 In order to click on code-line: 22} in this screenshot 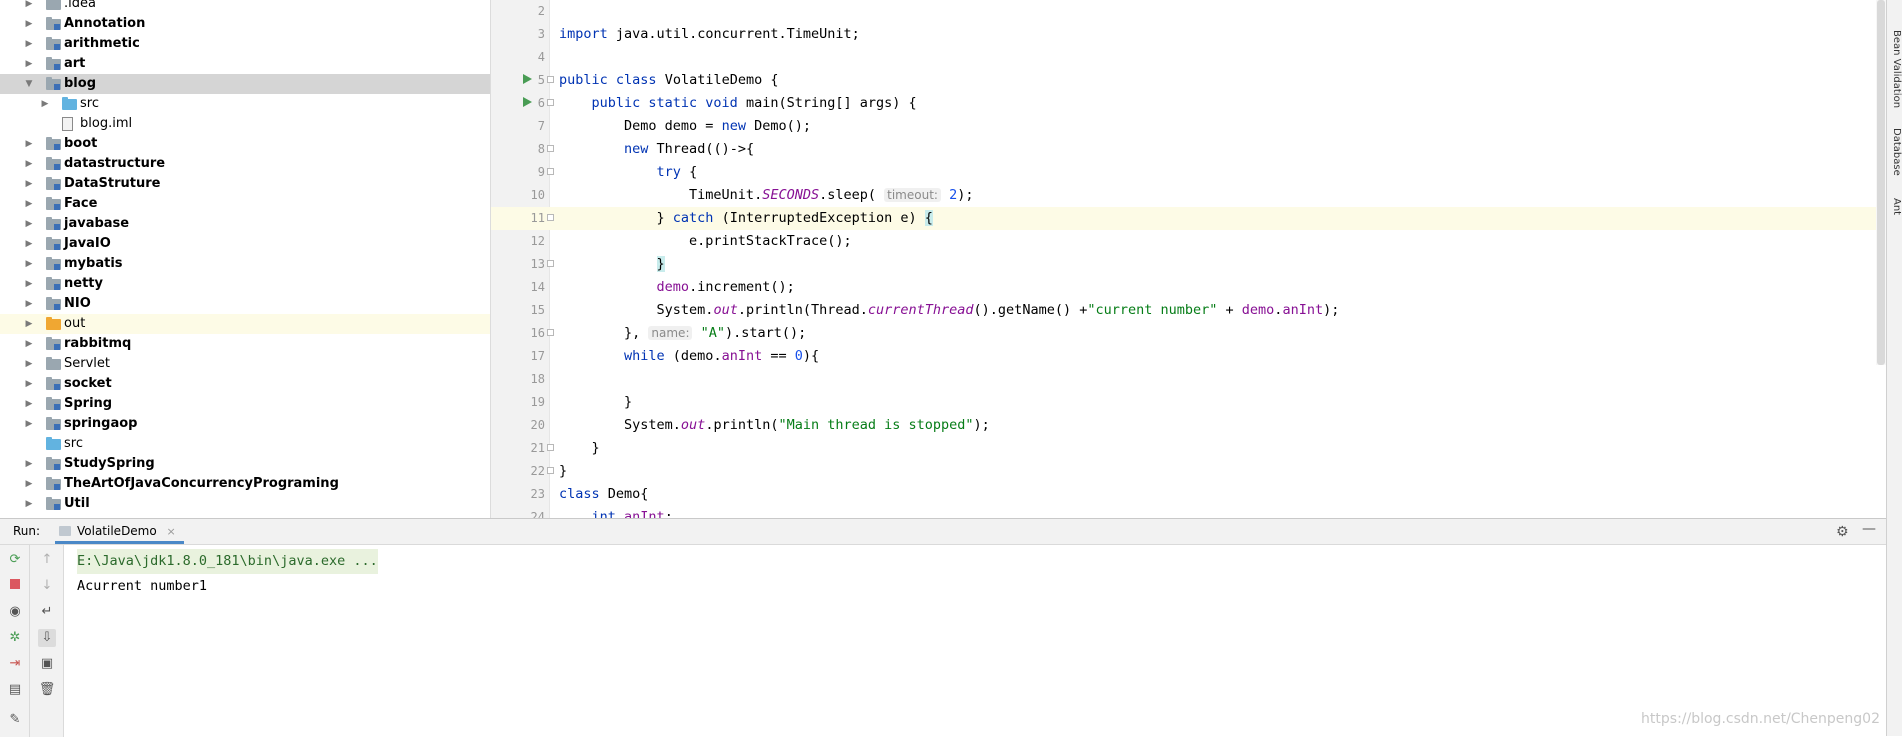, I will do `click(1188, 471)`.